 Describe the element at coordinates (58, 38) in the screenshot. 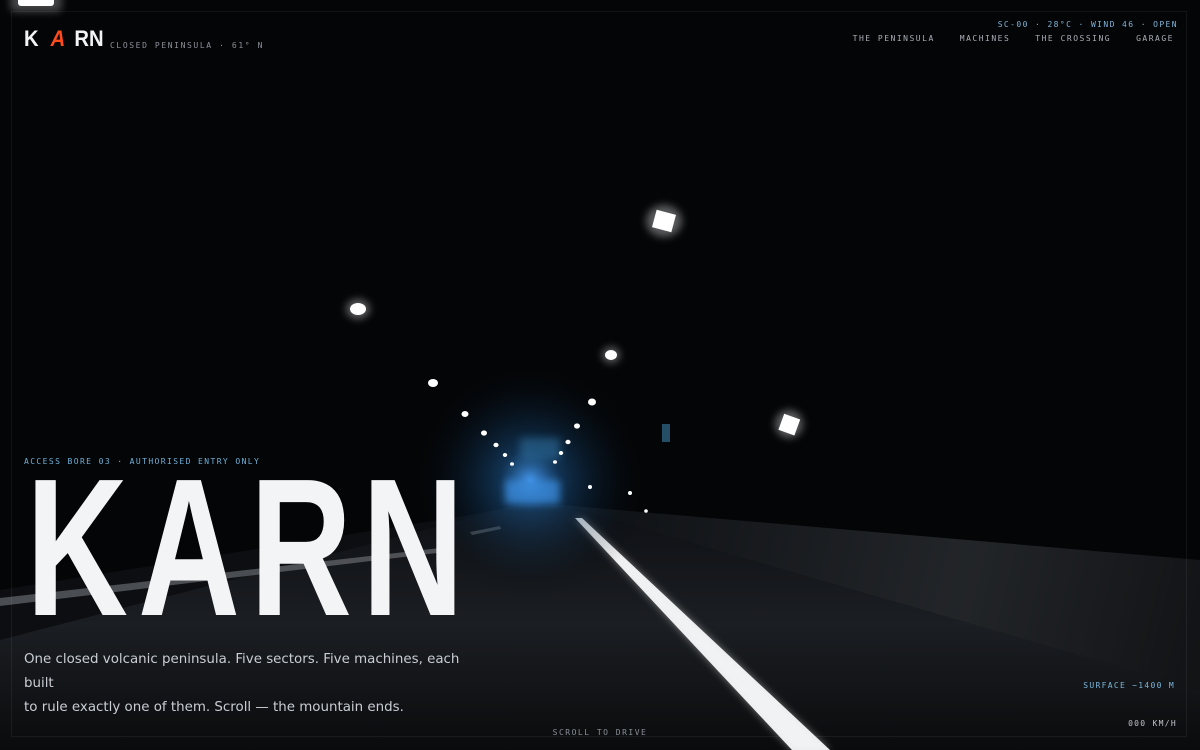

I see `logo-letter-a-accent: A` at that location.